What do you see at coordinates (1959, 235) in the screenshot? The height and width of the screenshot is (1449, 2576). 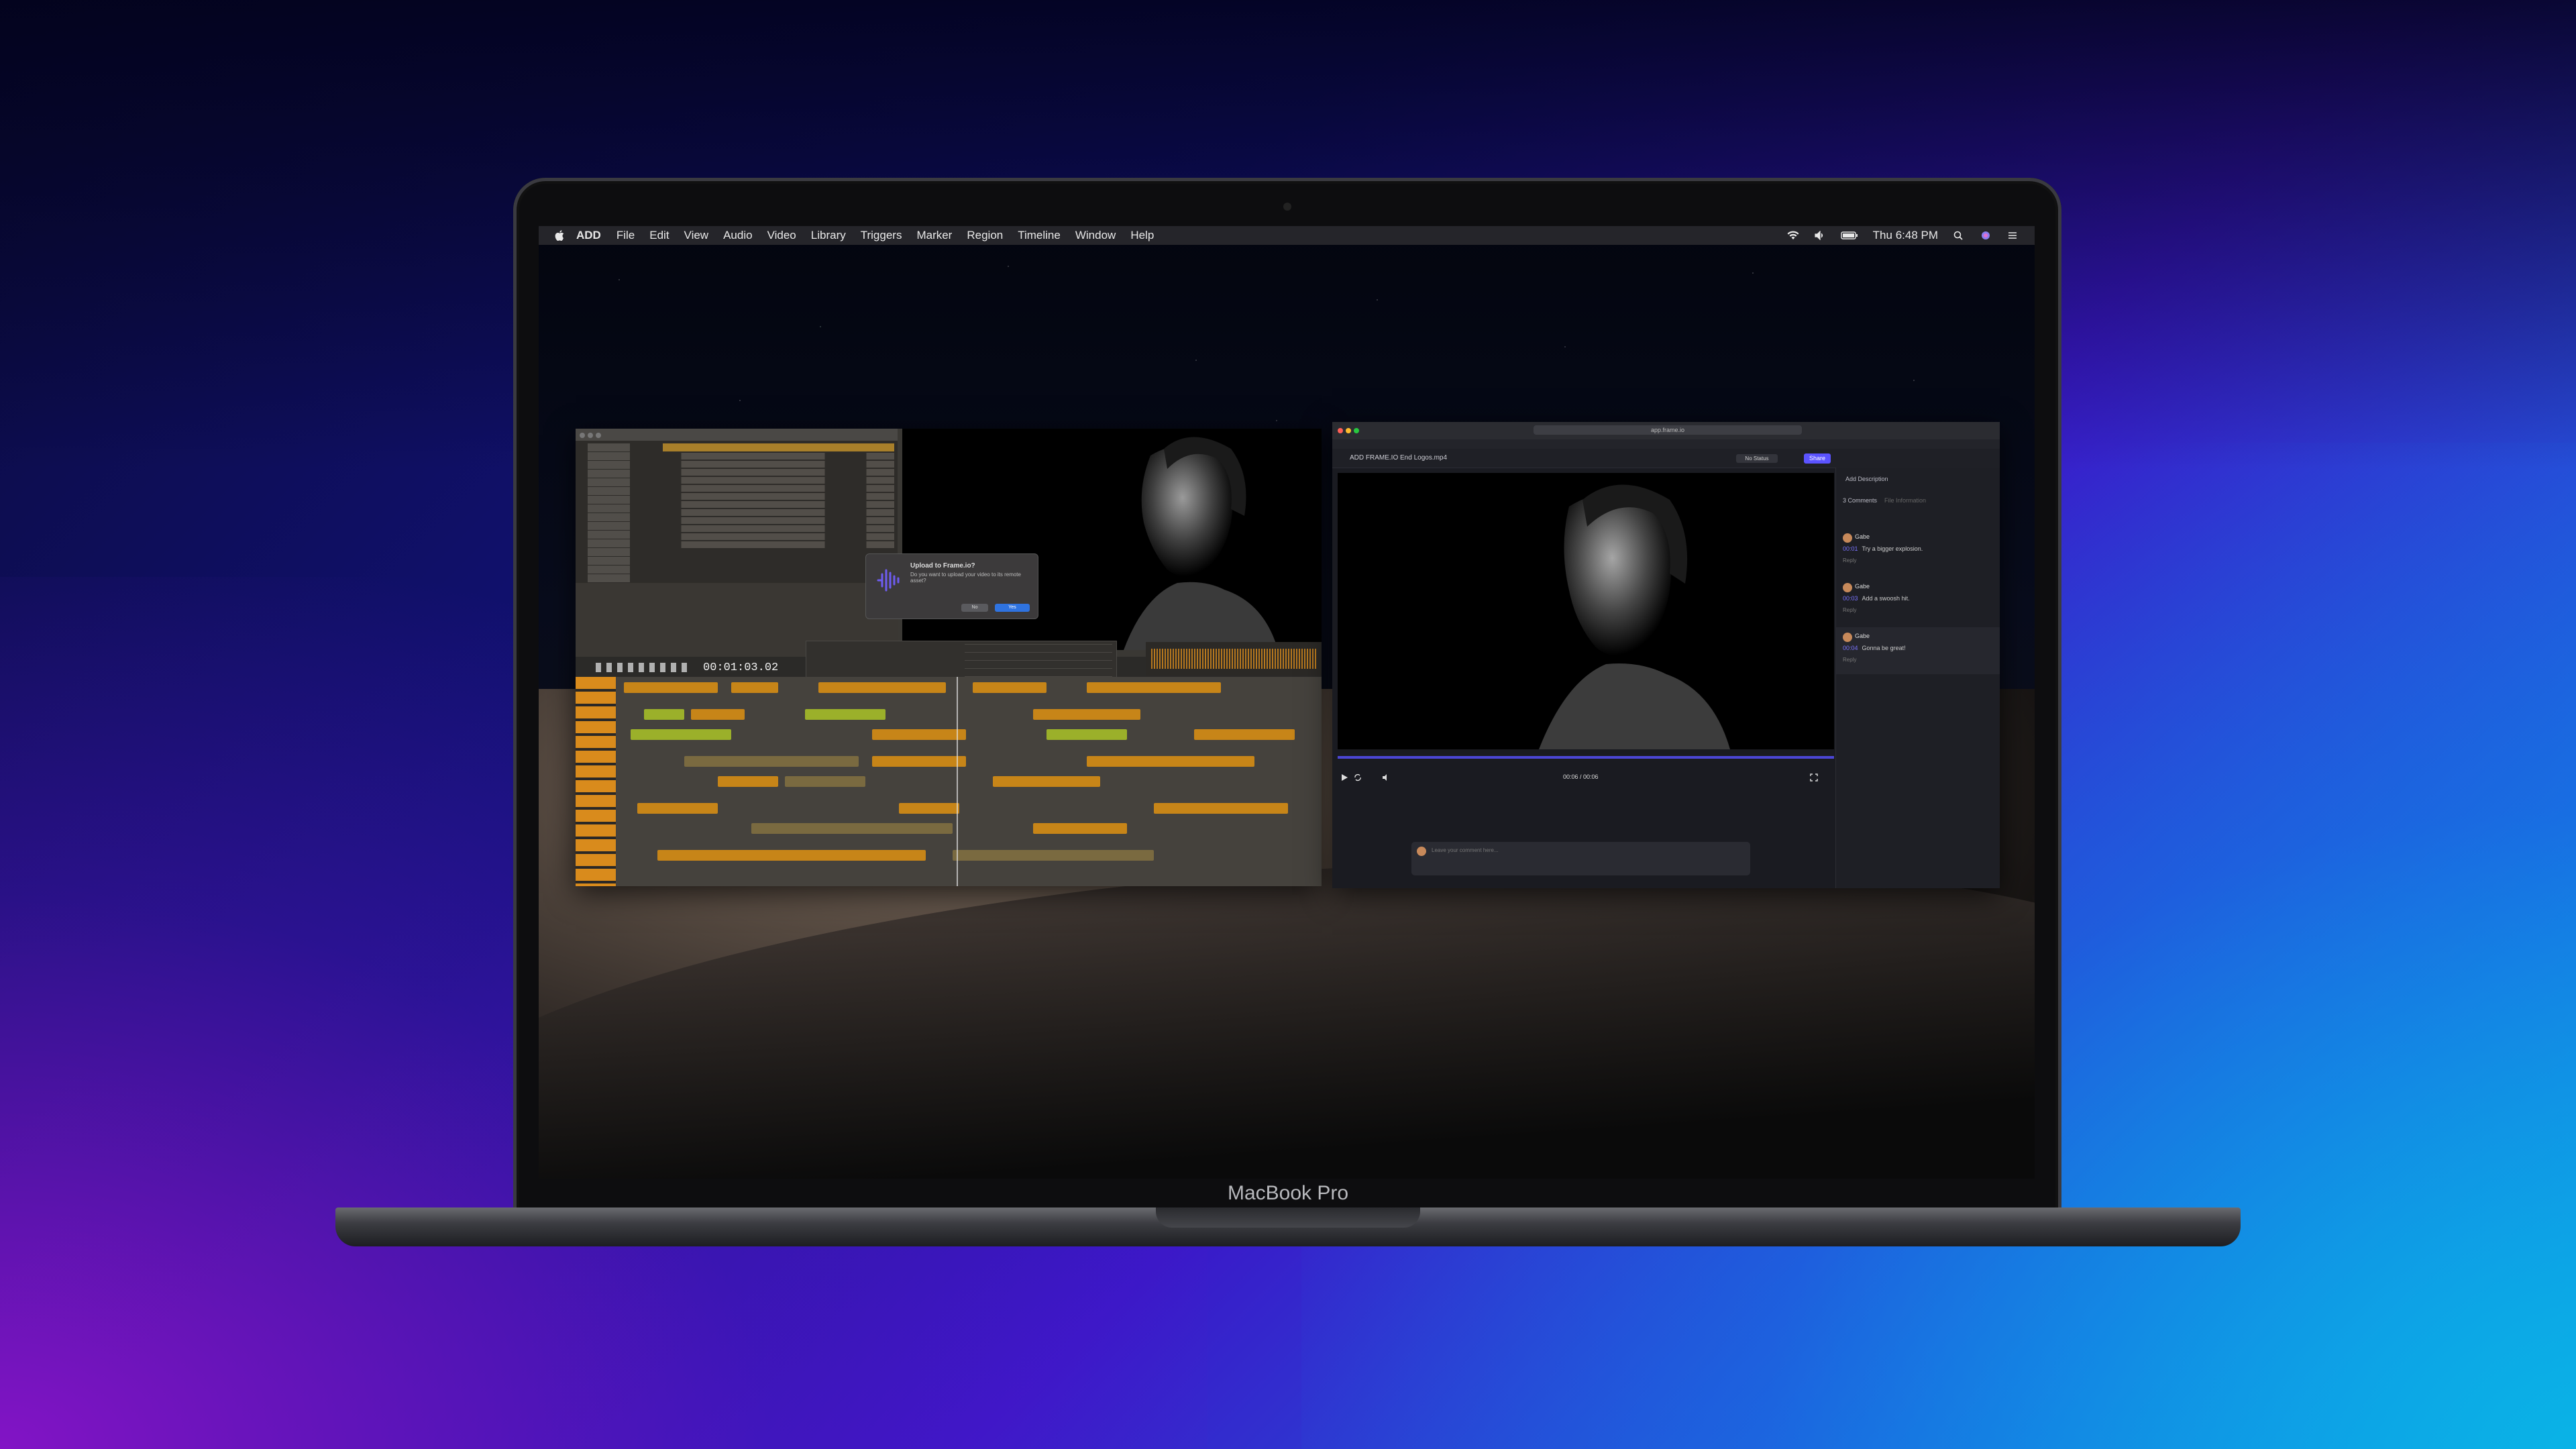 I see `search-icon` at bounding box center [1959, 235].